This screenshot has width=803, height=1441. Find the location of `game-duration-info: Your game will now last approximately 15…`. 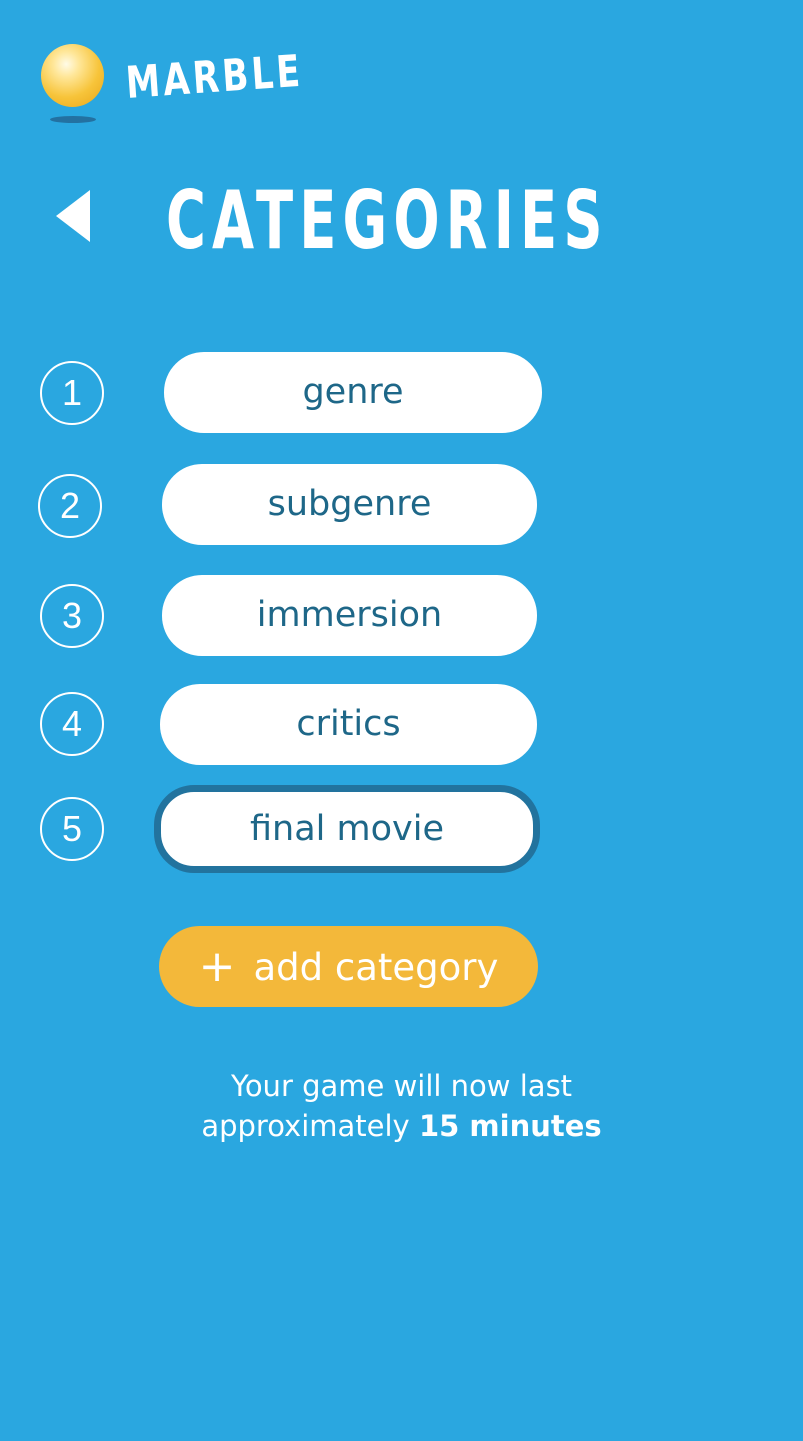

game-duration-info: Your game will now last approximately 15… is located at coordinates (401, 1106).